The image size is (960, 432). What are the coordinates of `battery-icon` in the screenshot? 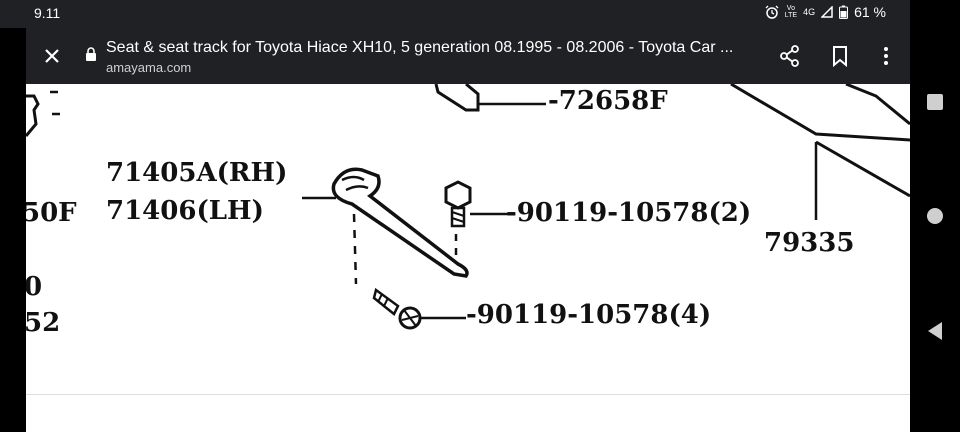 It's located at (844, 12).